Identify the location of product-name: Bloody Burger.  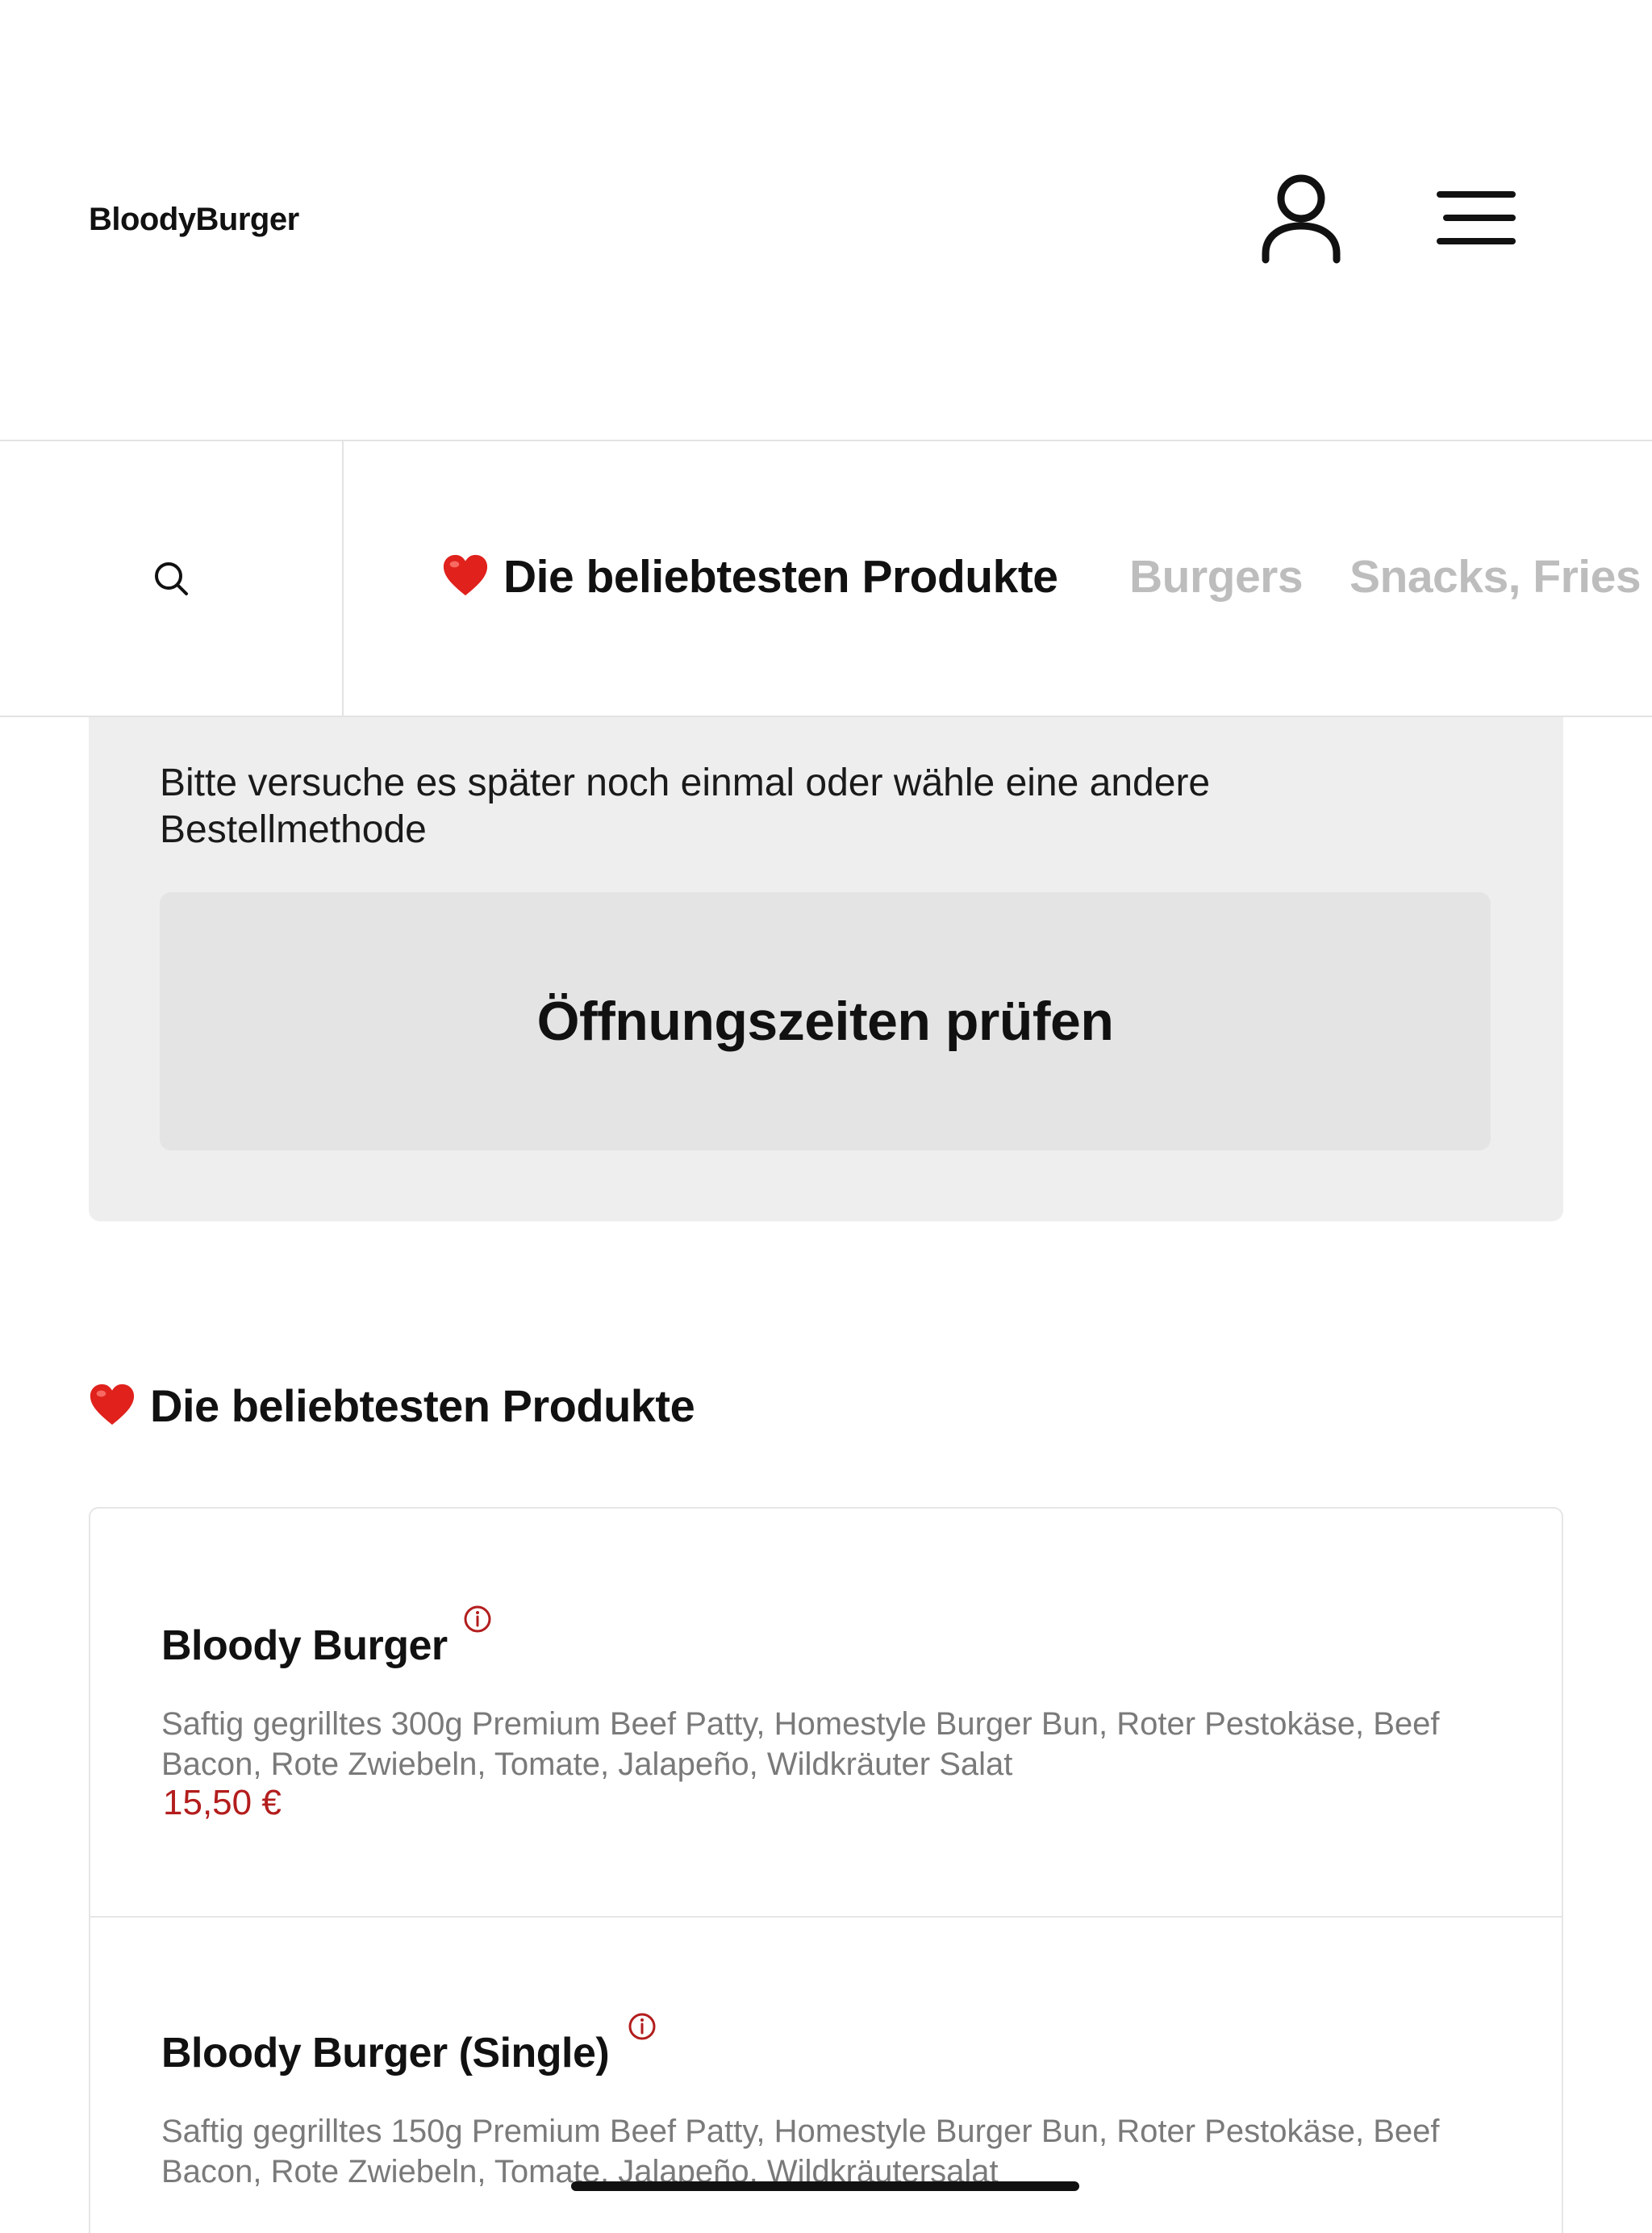
(304, 1645).